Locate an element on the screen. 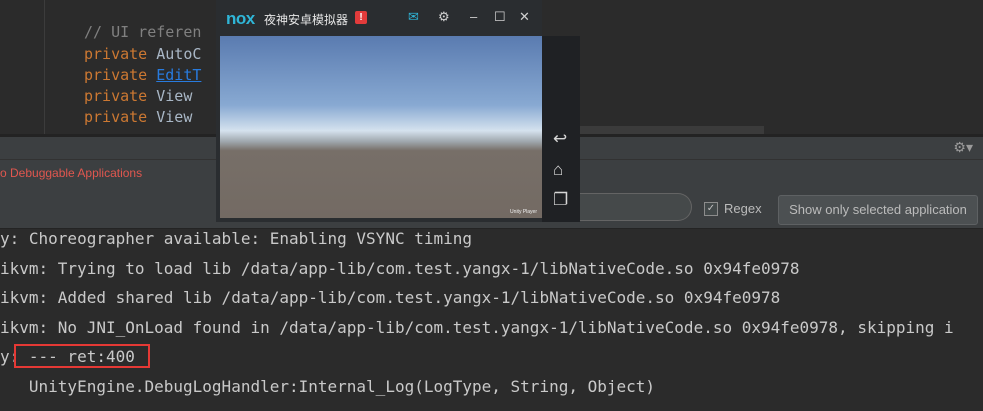 The image size is (983, 411). regex-label: Regex is located at coordinates (743, 208).